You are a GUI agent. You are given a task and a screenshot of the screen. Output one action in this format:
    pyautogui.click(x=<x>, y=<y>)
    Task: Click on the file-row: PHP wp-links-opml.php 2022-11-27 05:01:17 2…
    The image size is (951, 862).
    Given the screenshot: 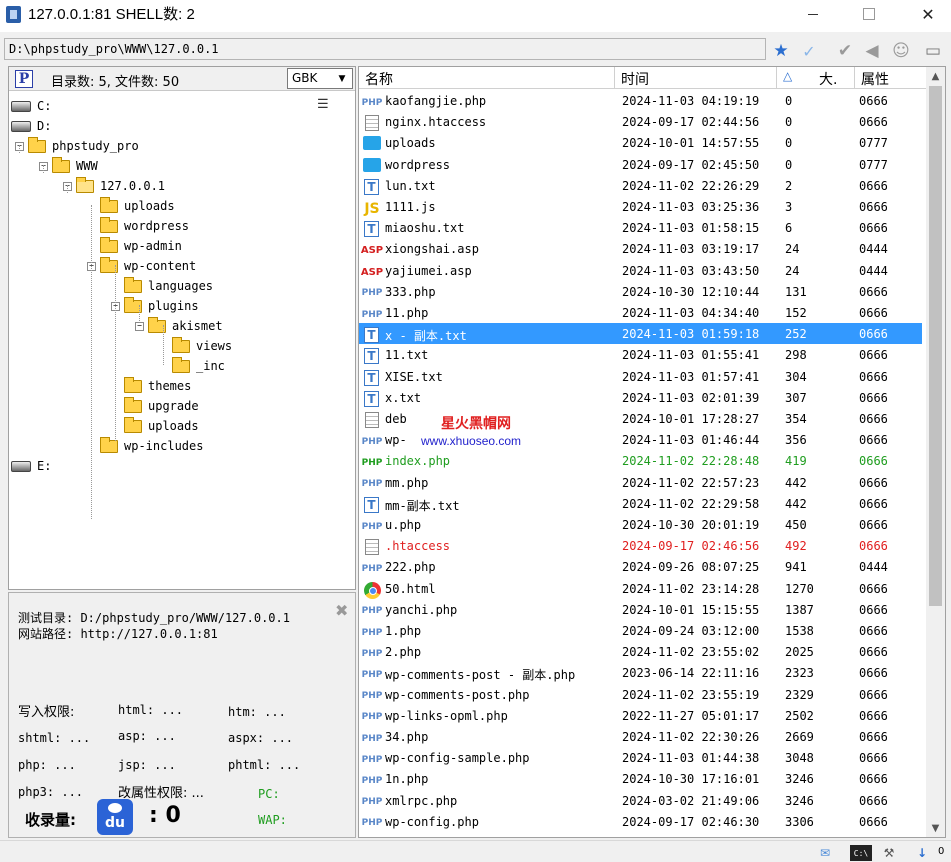 What is the action you would take?
    pyautogui.click(x=640, y=715)
    